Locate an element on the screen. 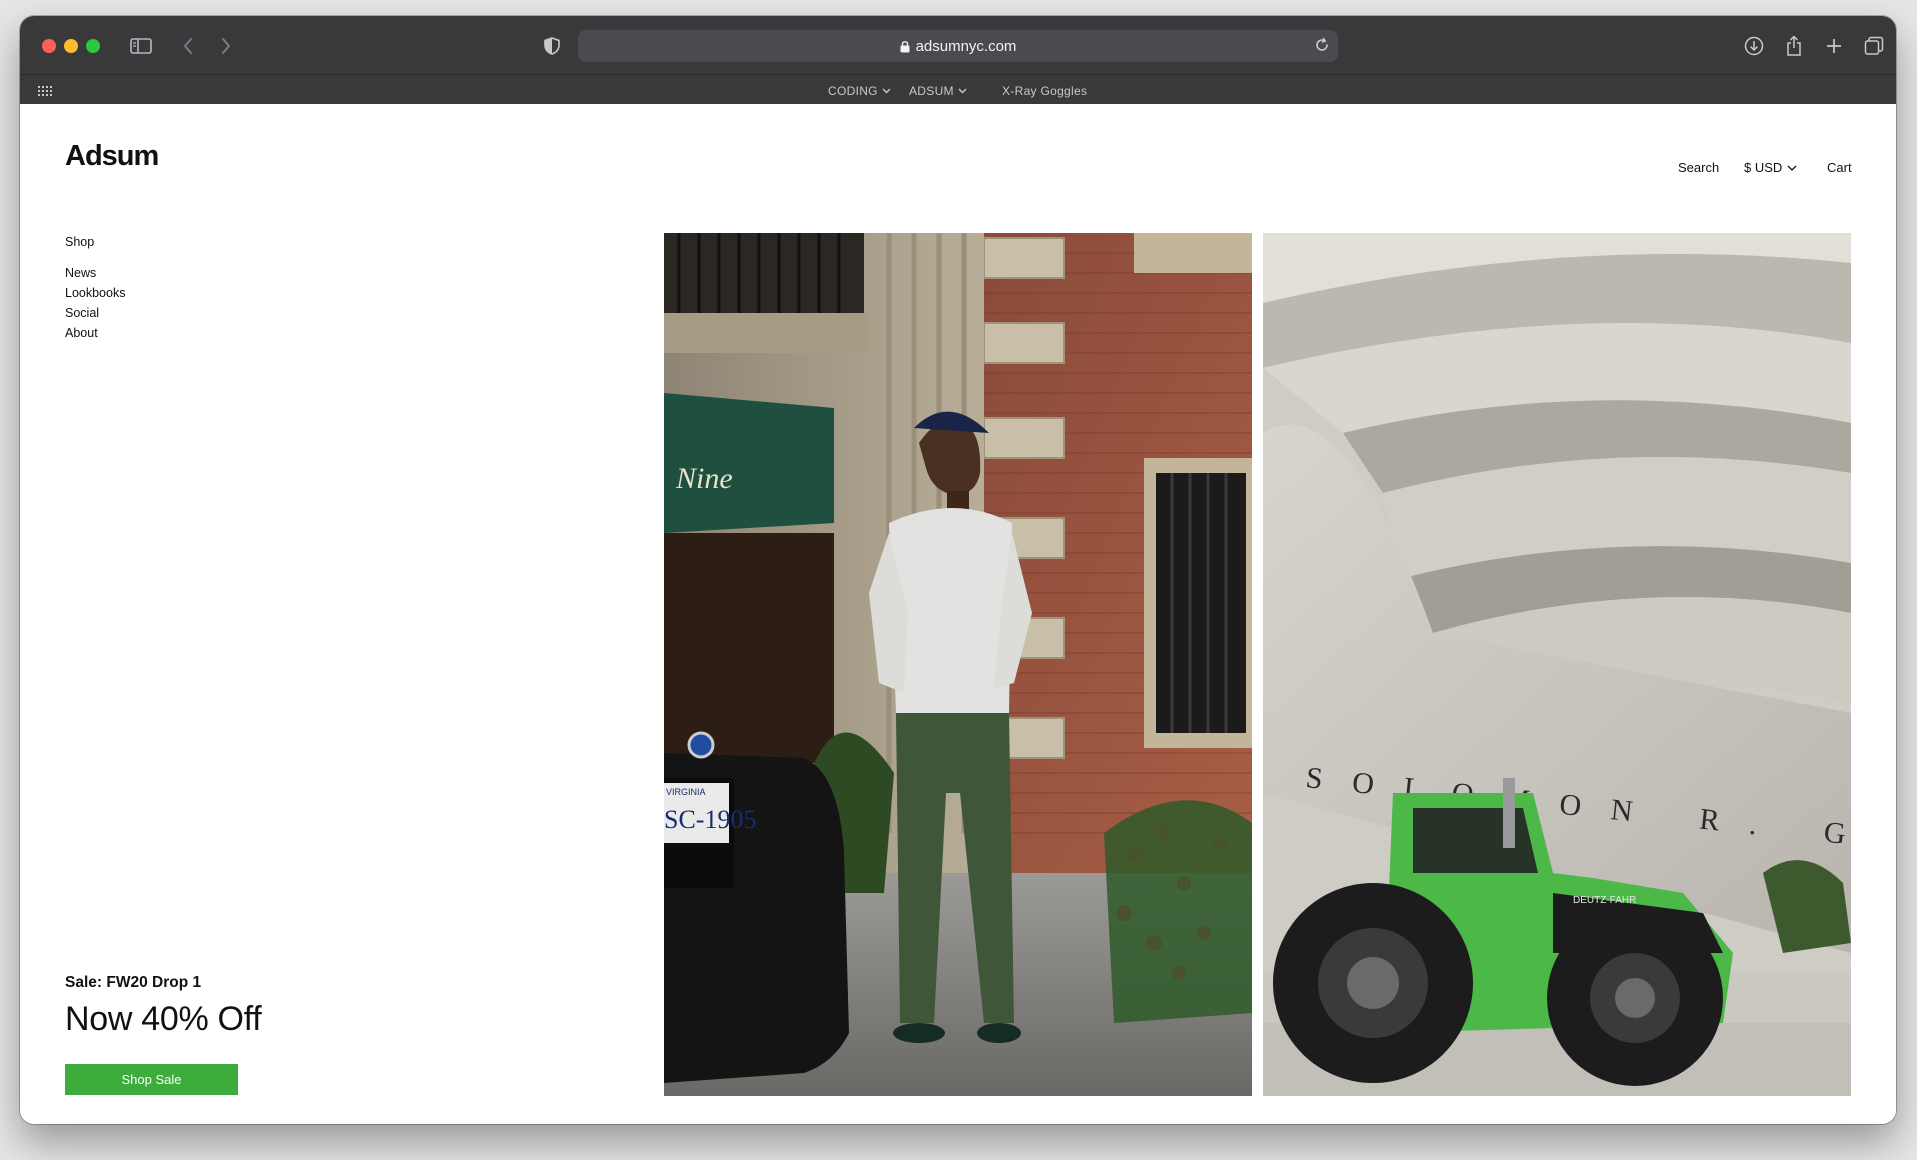 This screenshot has height=1160, width=1917. back-icon is located at coordinates (188, 46).